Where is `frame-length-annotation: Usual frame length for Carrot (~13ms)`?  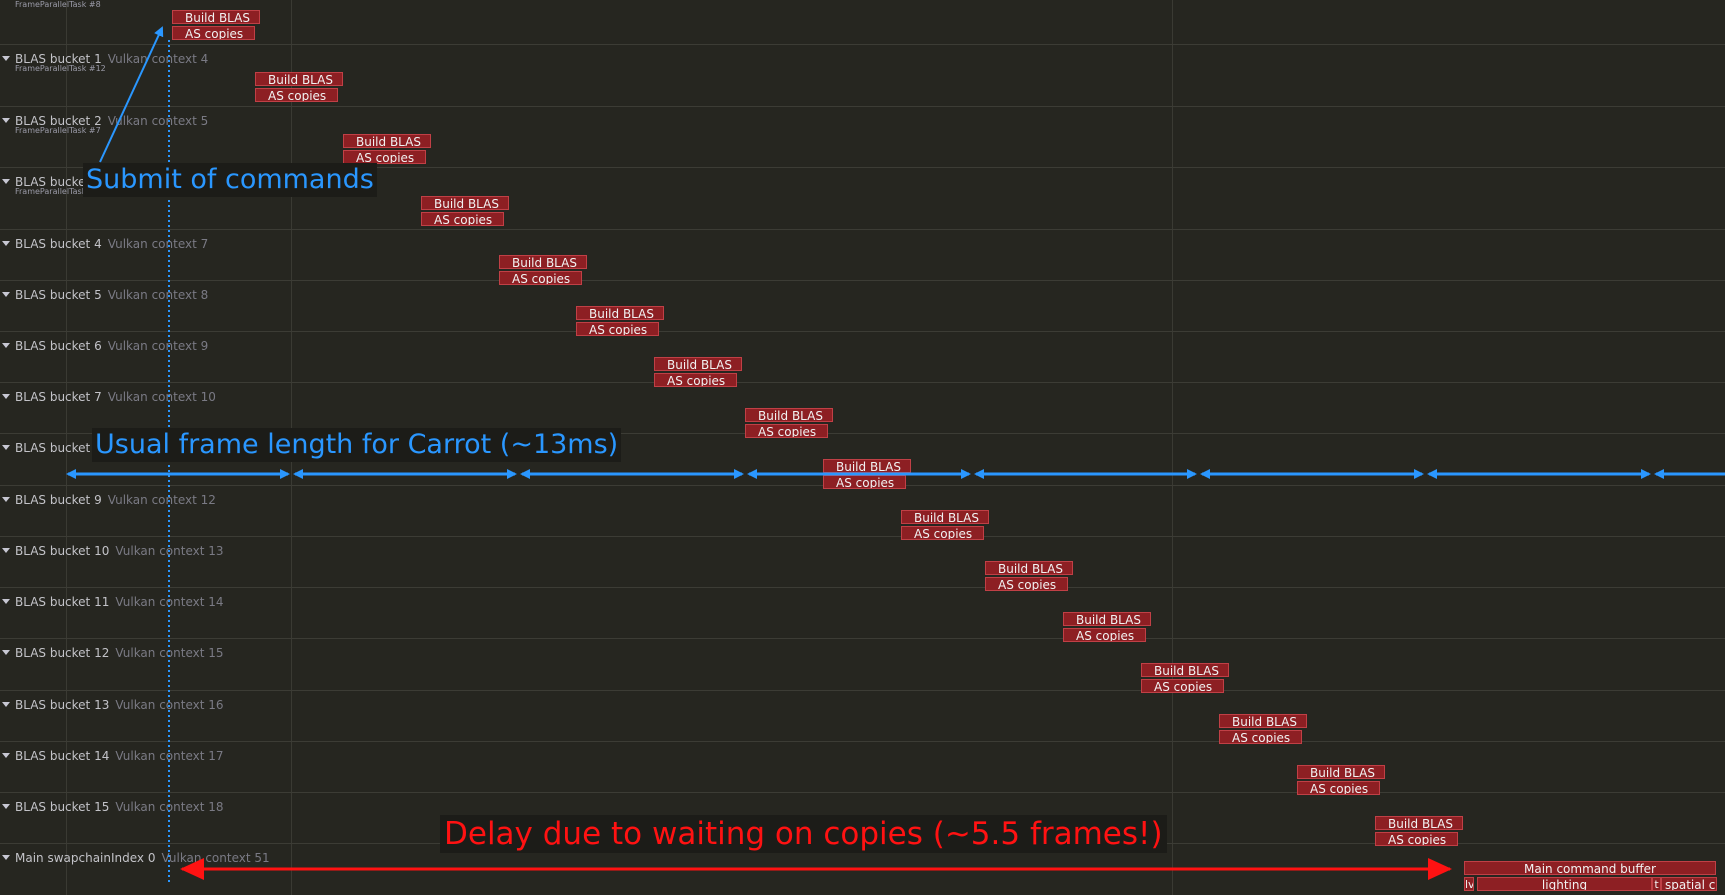 frame-length-annotation: Usual frame length for Carrot (~13ms) is located at coordinates (357, 445).